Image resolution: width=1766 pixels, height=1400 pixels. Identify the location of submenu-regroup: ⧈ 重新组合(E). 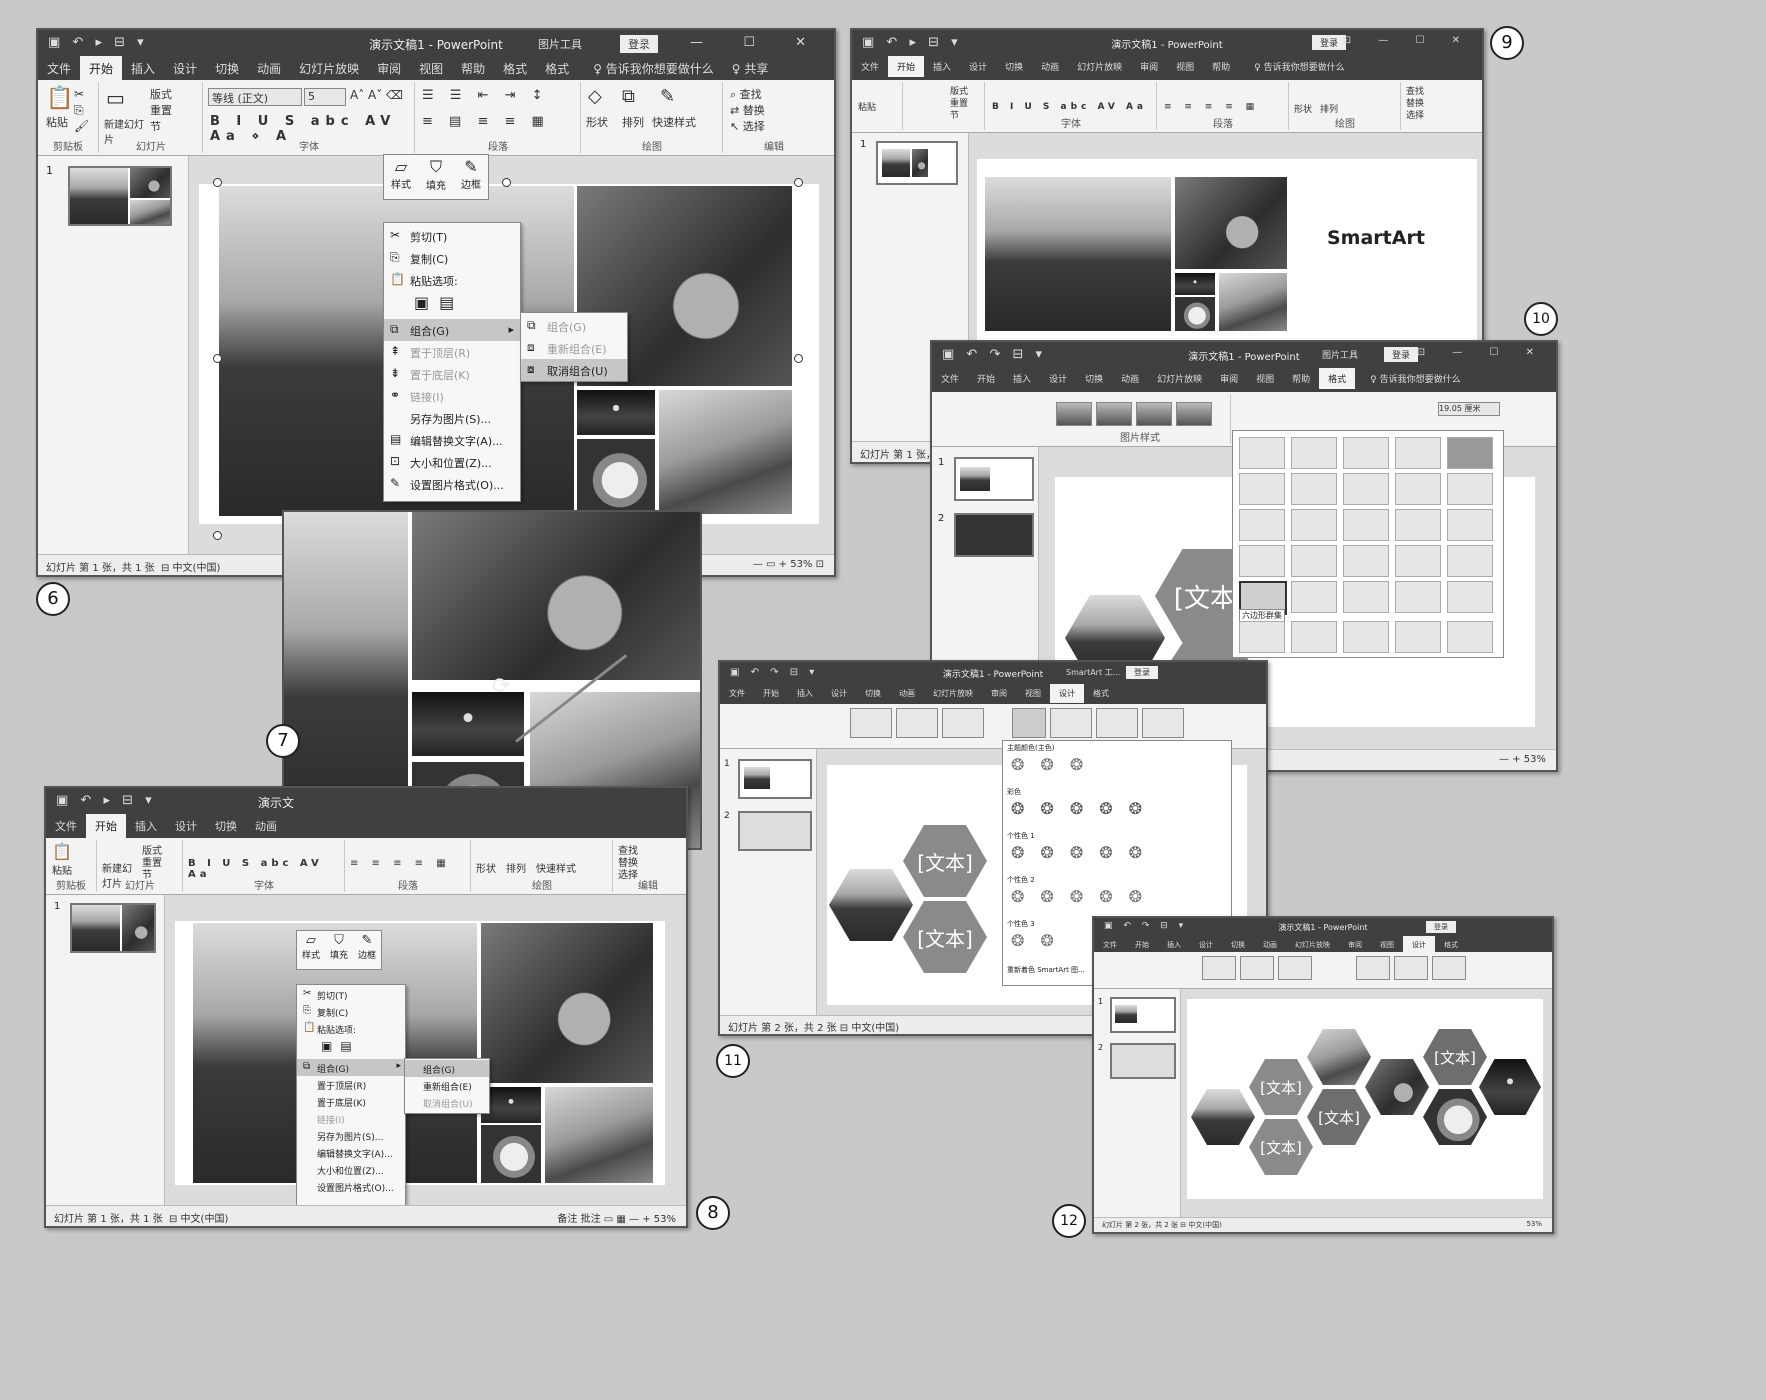
(574, 348).